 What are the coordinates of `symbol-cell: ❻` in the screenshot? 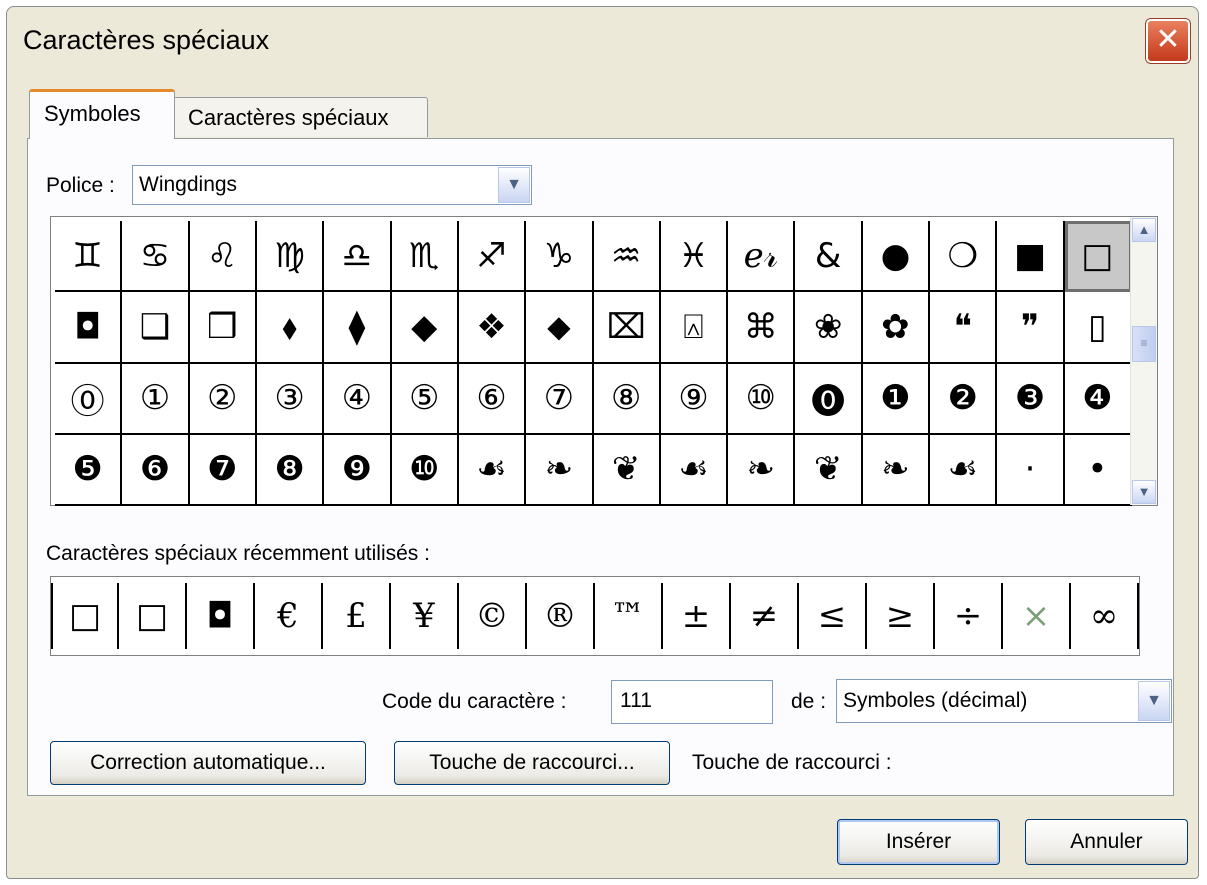 It's located at (156, 470).